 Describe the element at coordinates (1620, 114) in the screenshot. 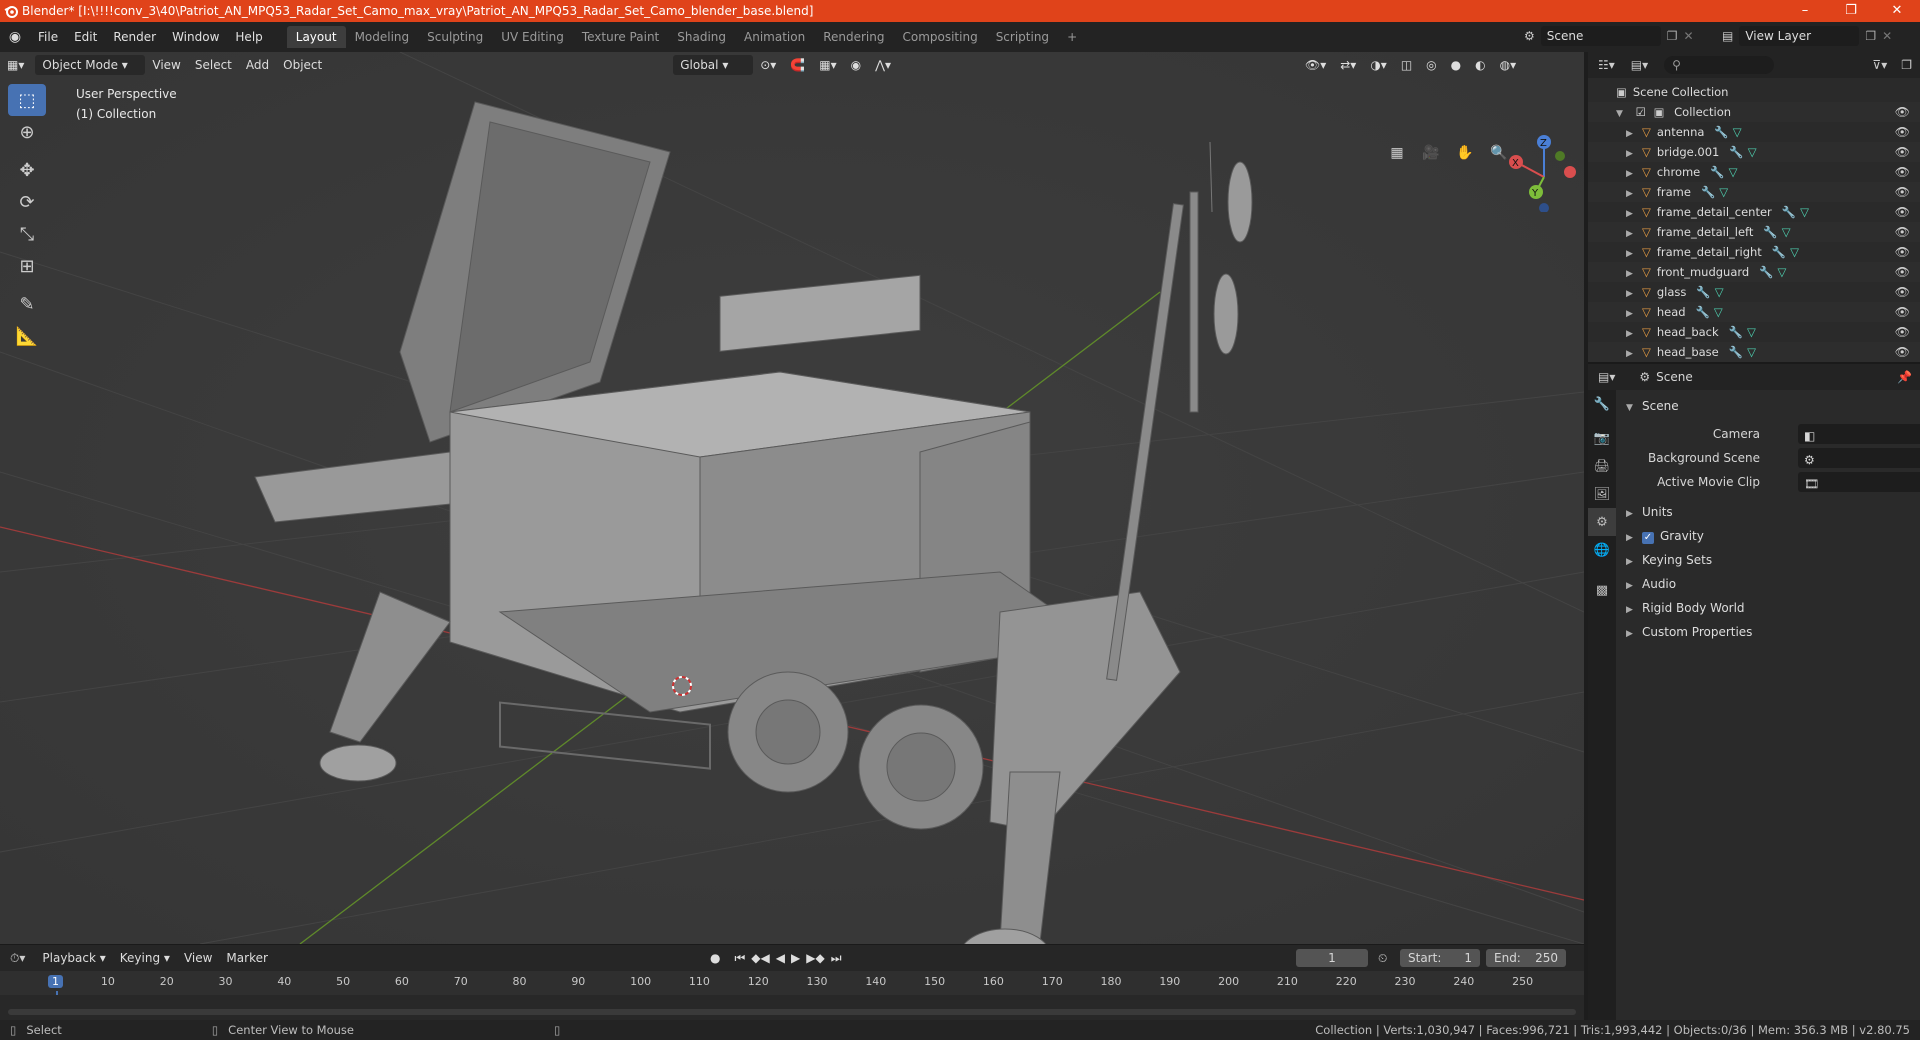

I see `expand-icon: ▼` at that location.